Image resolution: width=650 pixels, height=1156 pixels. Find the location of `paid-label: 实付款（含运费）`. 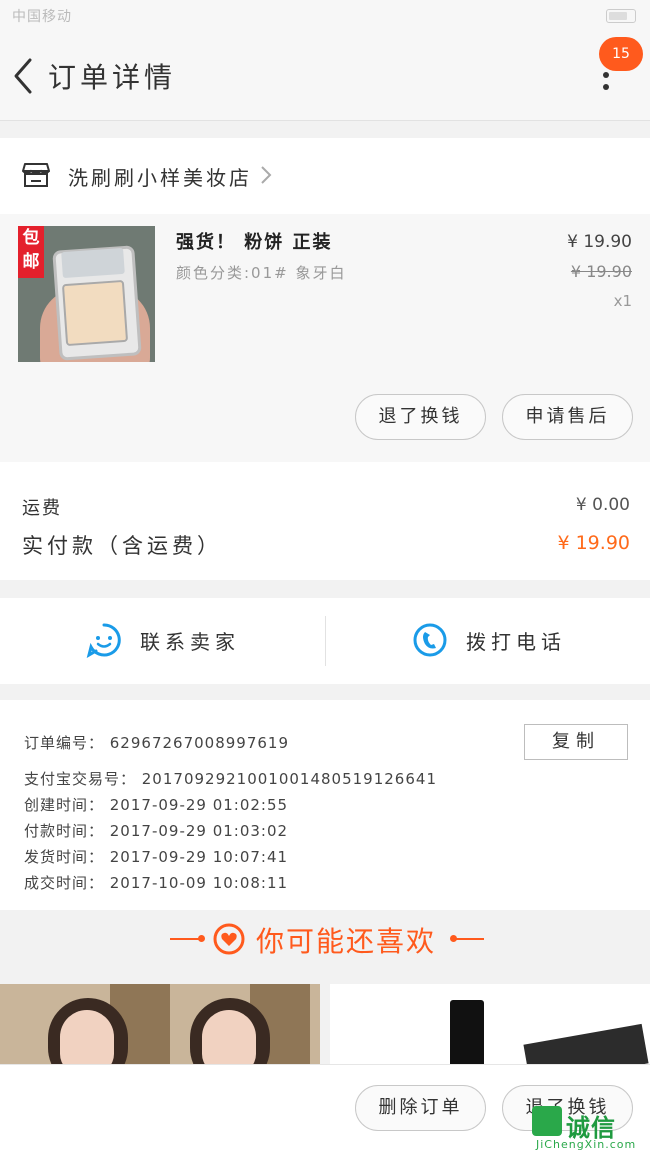

paid-label: 实付款（含运费） is located at coordinates (122, 546).